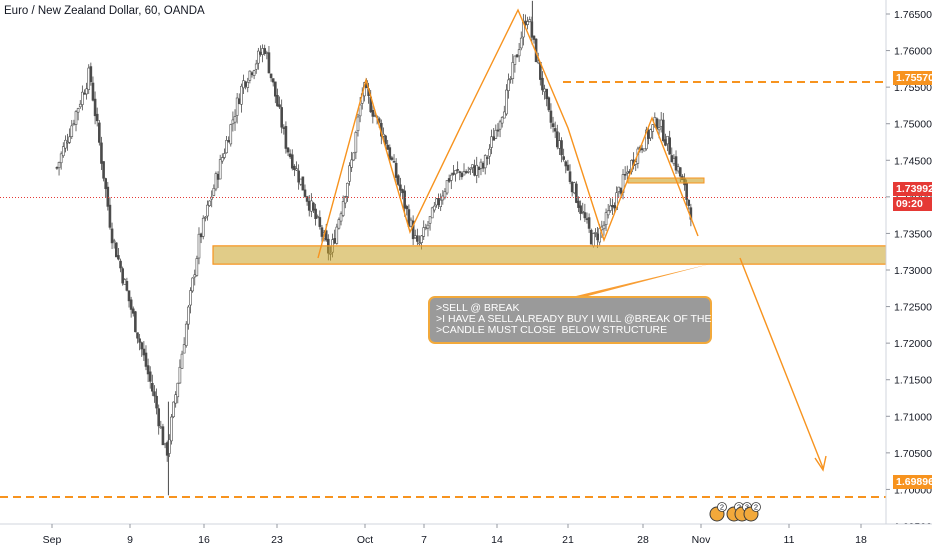 This screenshot has width=932, height=550. I want to click on annotation-line: >CANDLE MUST CLOSE BELOW STRUCTURE, so click(552, 330).